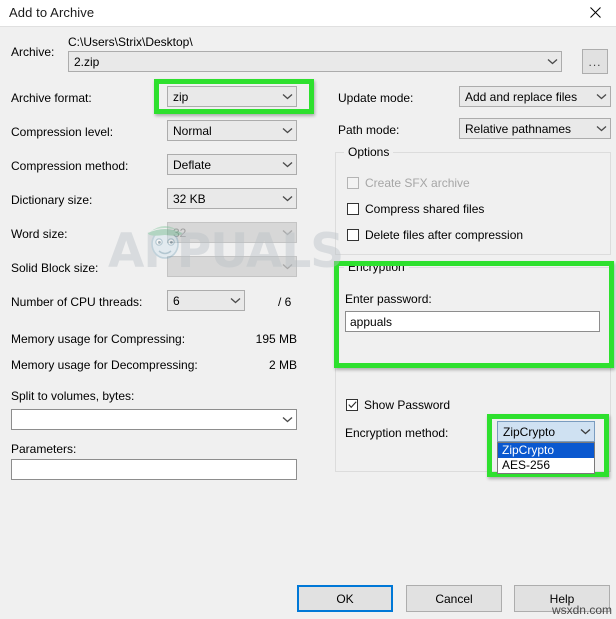  I want to click on compression-method-combo: Deflate, so click(232, 164).